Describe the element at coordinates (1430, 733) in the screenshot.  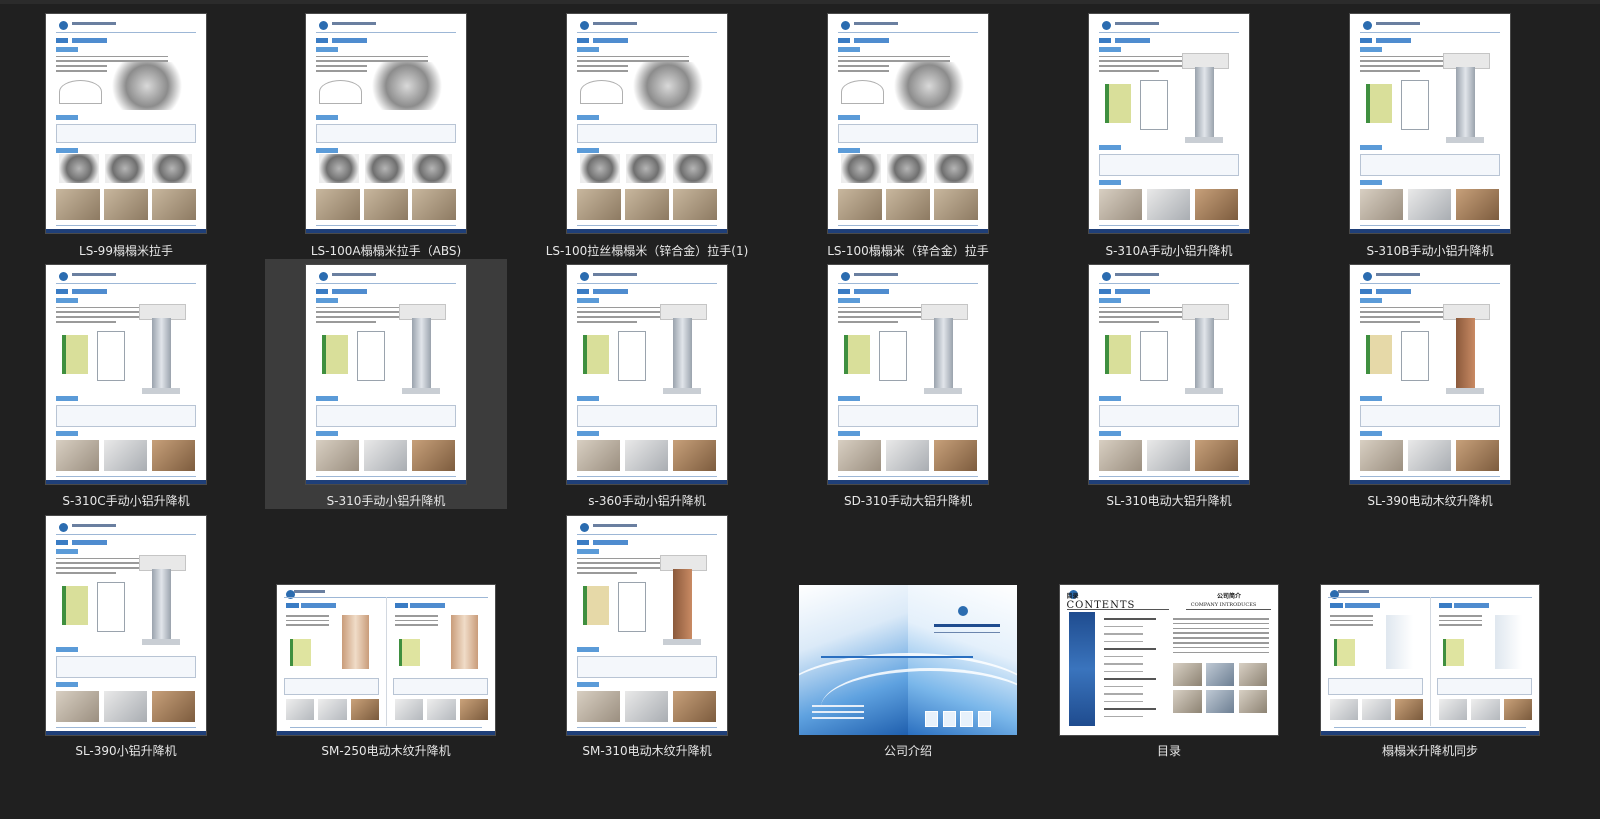
I see `footer-band` at that location.